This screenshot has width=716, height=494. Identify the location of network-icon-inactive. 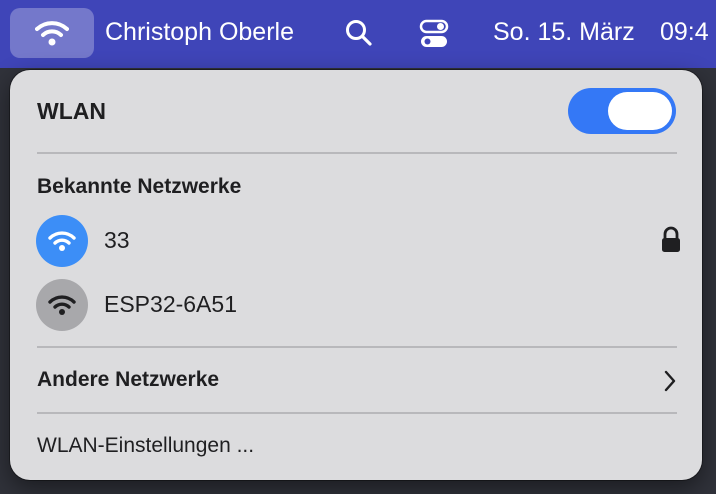
(62, 305).